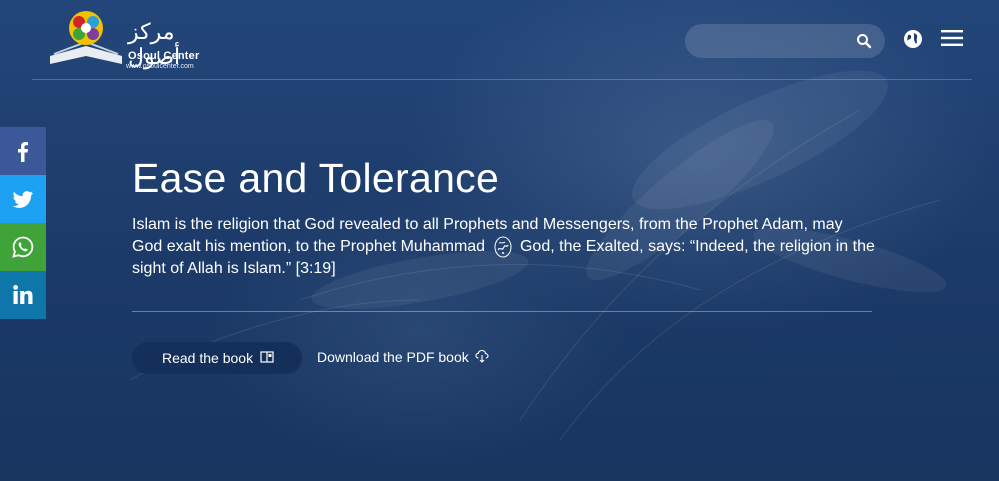  I want to click on download-pdf-link: Download the PDF book, so click(393, 357).